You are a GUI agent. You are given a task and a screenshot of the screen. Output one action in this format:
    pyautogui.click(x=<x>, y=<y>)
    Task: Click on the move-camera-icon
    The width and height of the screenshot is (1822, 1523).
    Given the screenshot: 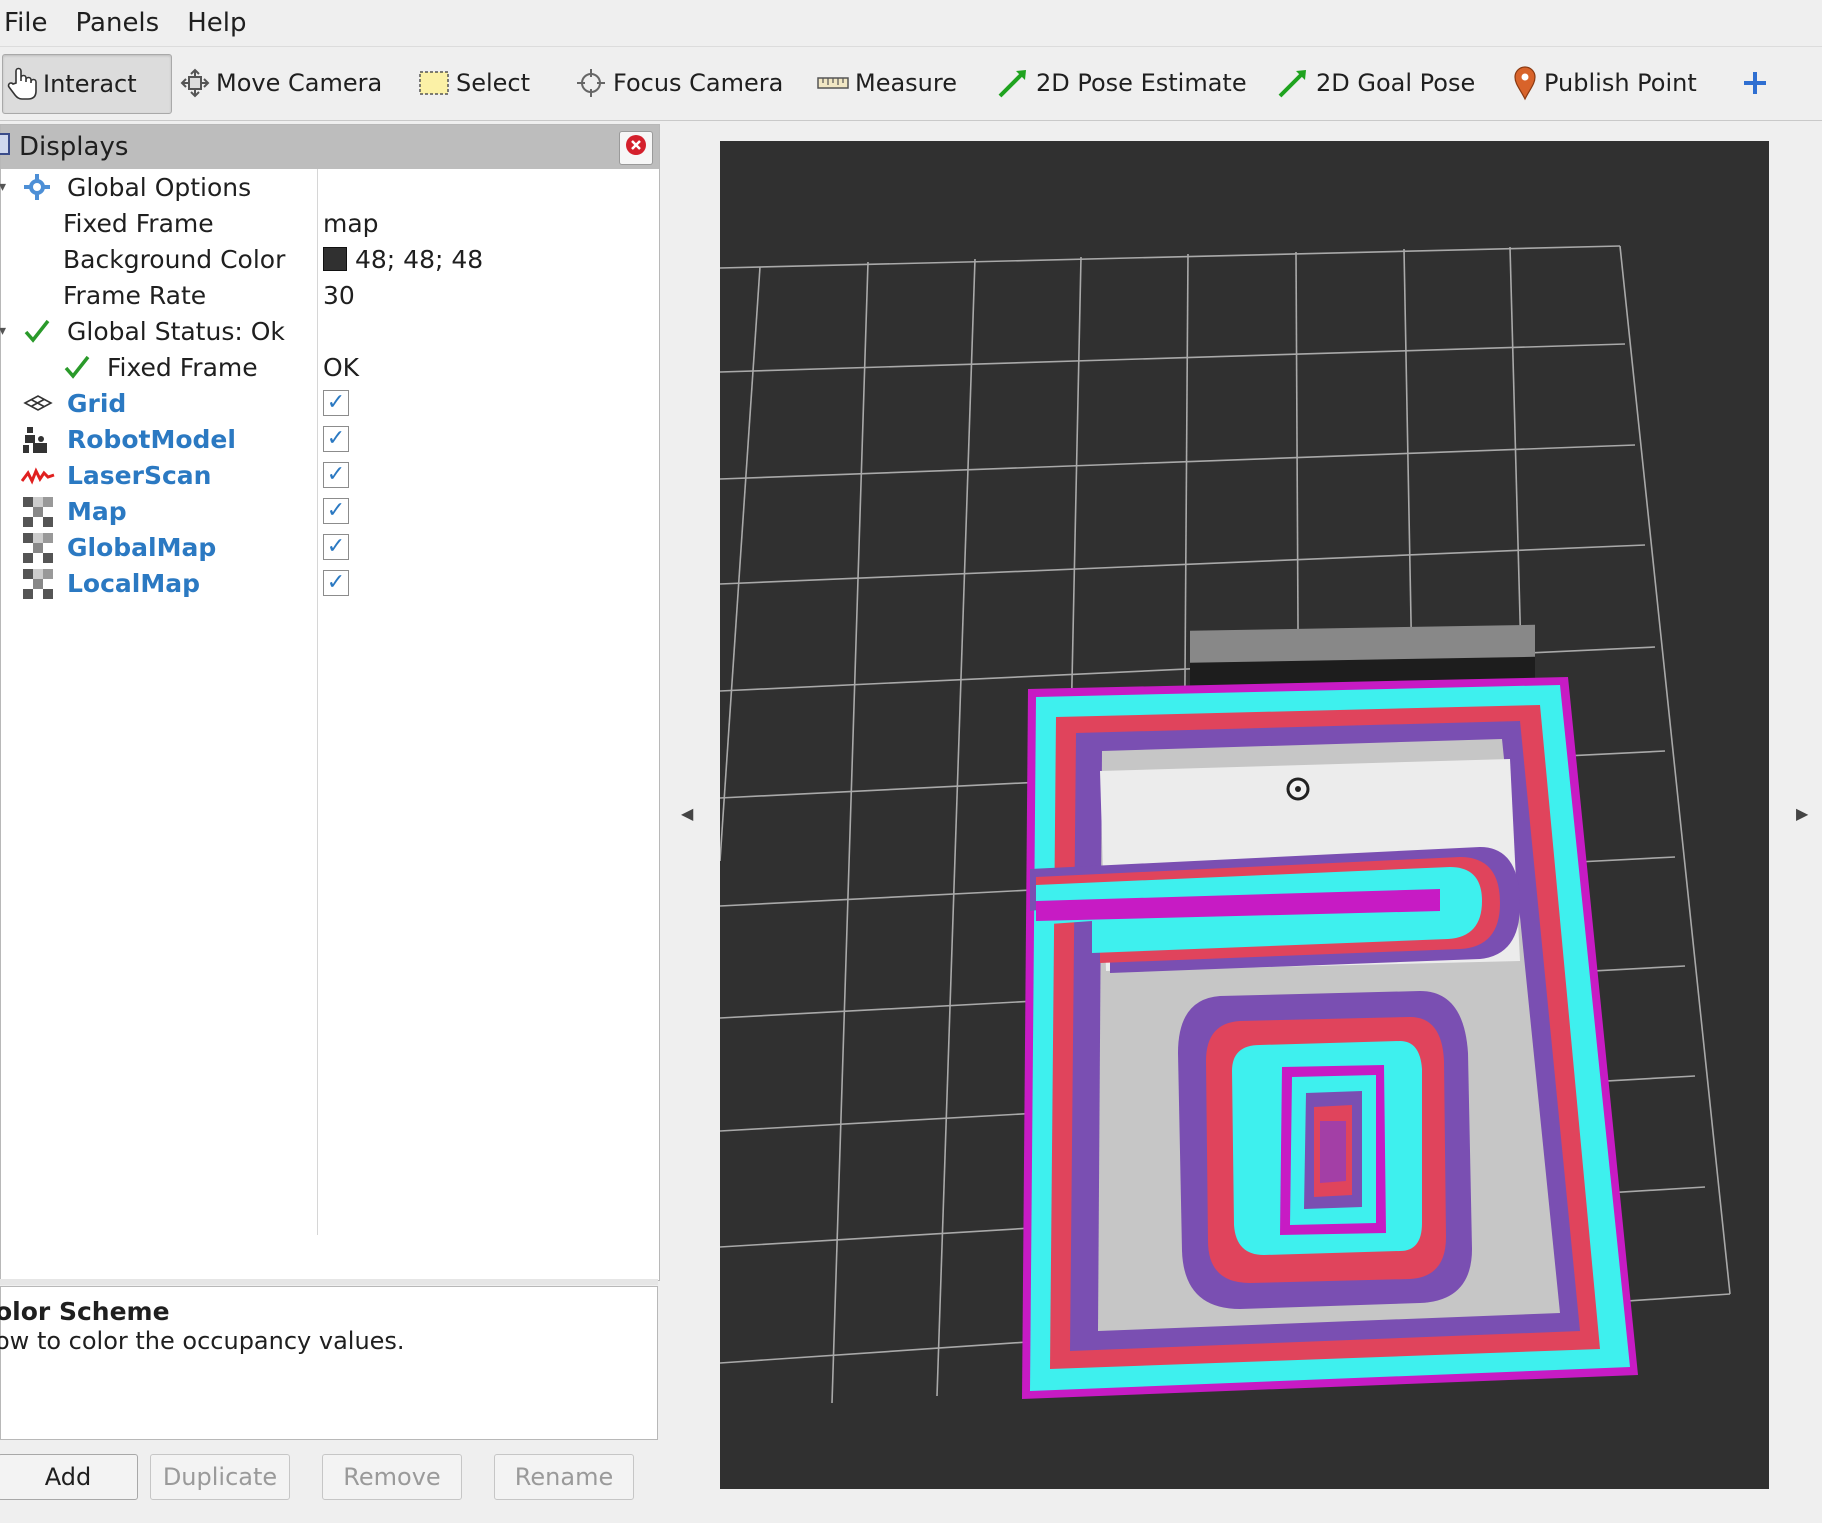 What is the action you would take?
    pyautogui.click(x=195, y=83)
    